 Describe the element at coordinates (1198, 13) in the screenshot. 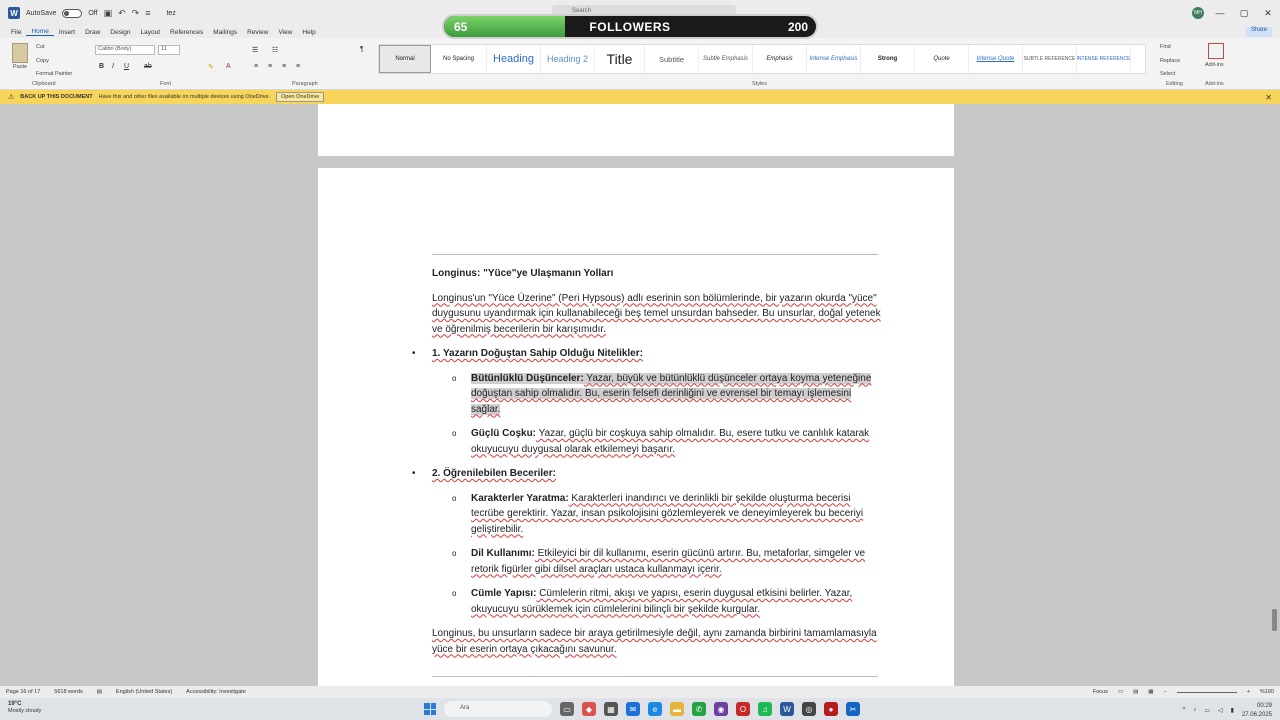

I see `user-avatar: MH` at that location.